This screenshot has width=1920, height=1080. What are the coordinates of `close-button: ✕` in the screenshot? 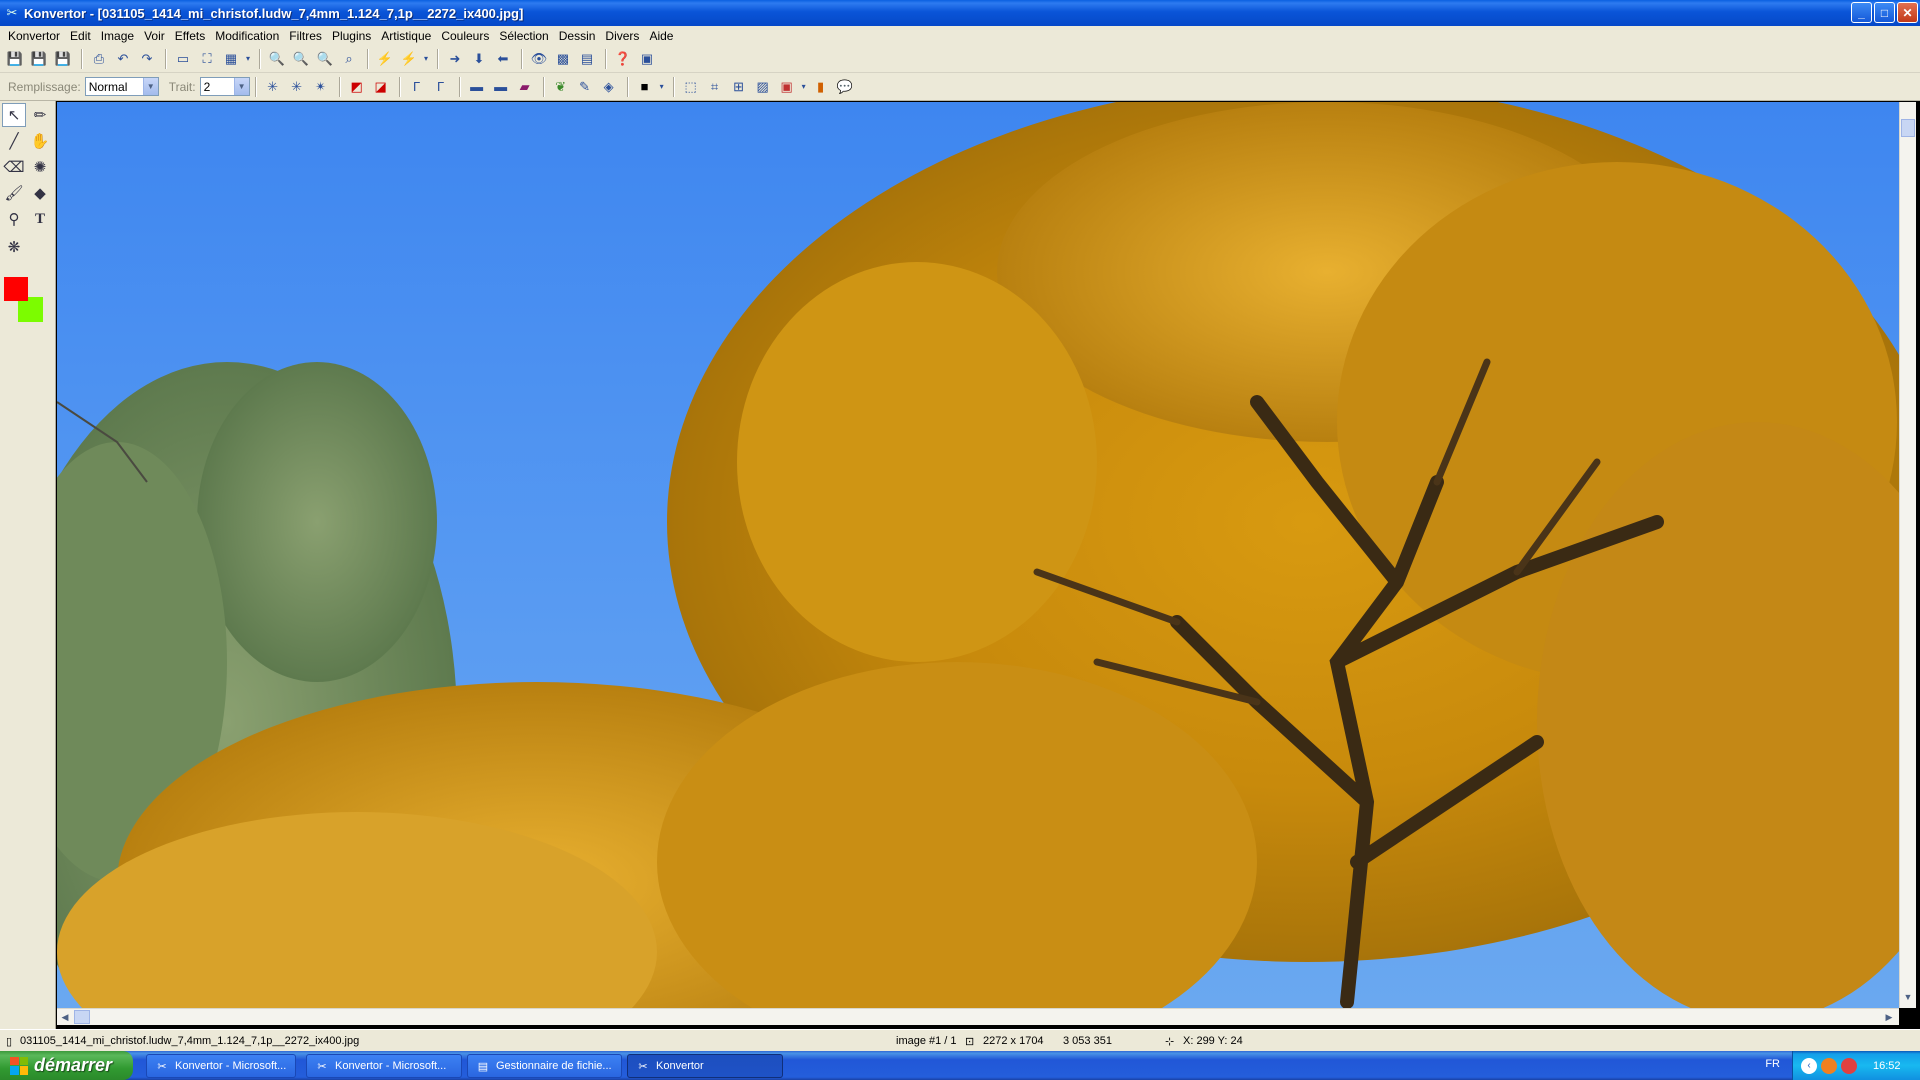 It's located at (1907, 12).